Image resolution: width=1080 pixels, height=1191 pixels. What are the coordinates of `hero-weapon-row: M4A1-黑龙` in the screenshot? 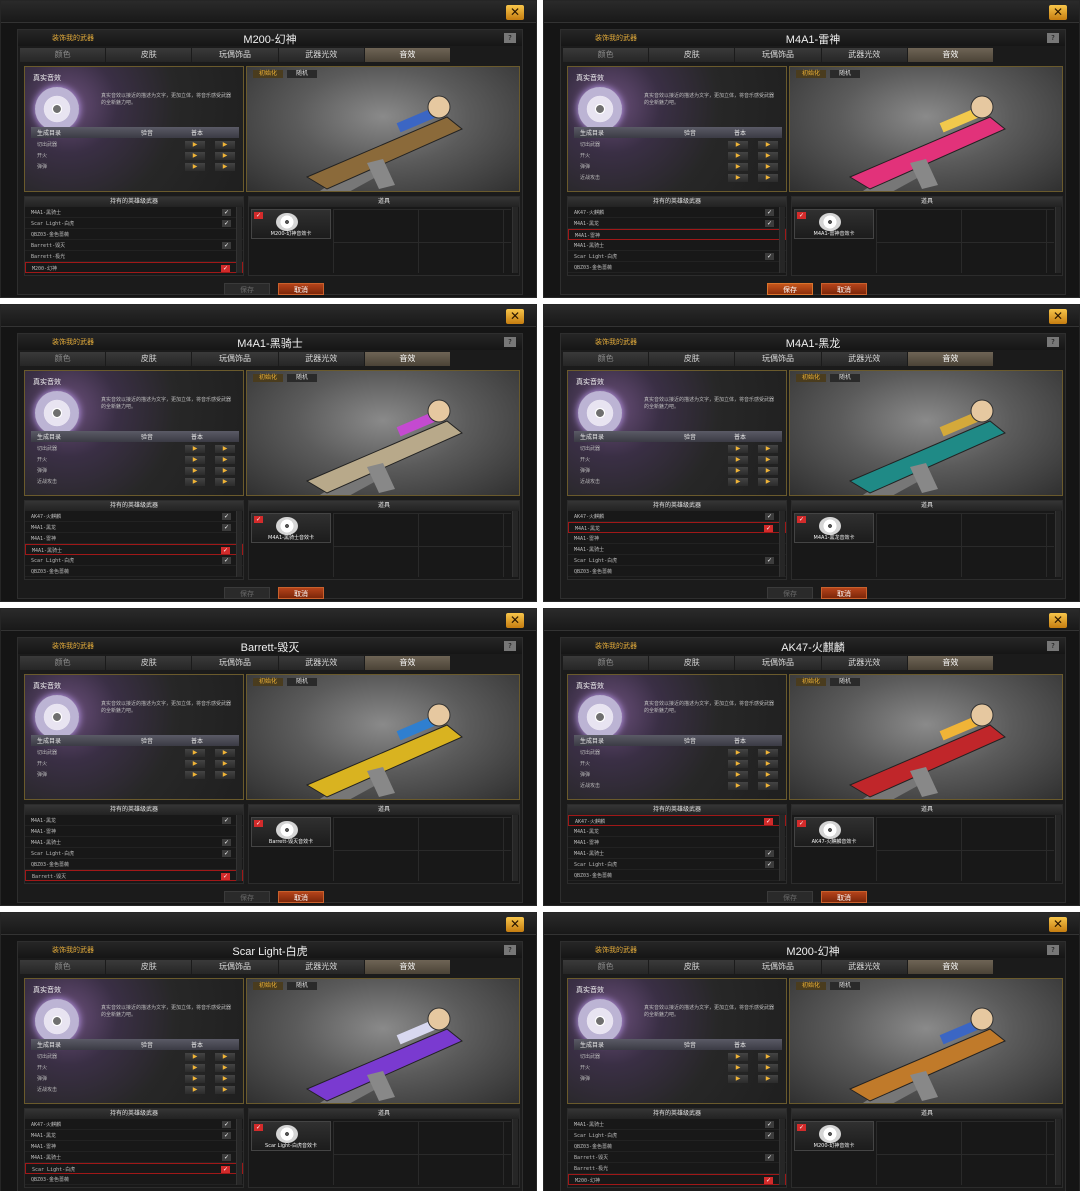 It's located at (677, 831).